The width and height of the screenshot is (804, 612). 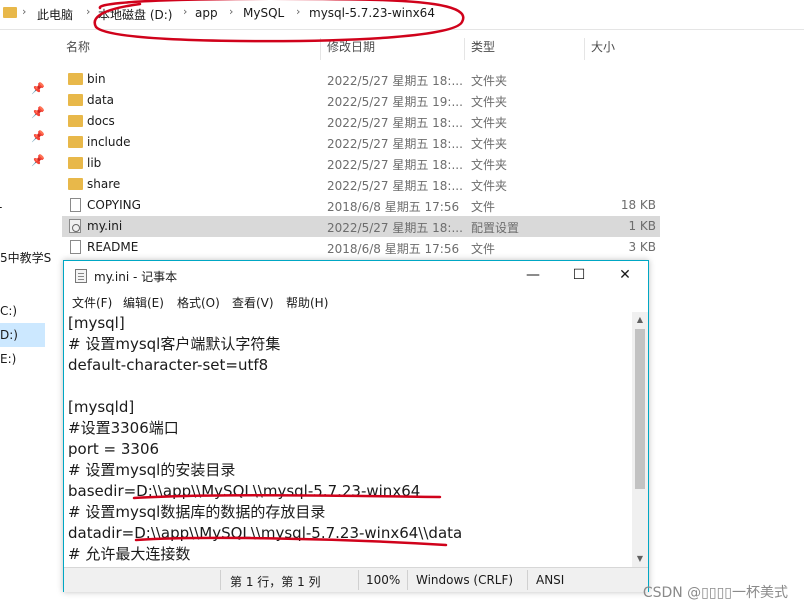 What do you see at coordinates (75, 226) in the screenshot?
I see `settings-file-icon` at bounding box center [75, 226].